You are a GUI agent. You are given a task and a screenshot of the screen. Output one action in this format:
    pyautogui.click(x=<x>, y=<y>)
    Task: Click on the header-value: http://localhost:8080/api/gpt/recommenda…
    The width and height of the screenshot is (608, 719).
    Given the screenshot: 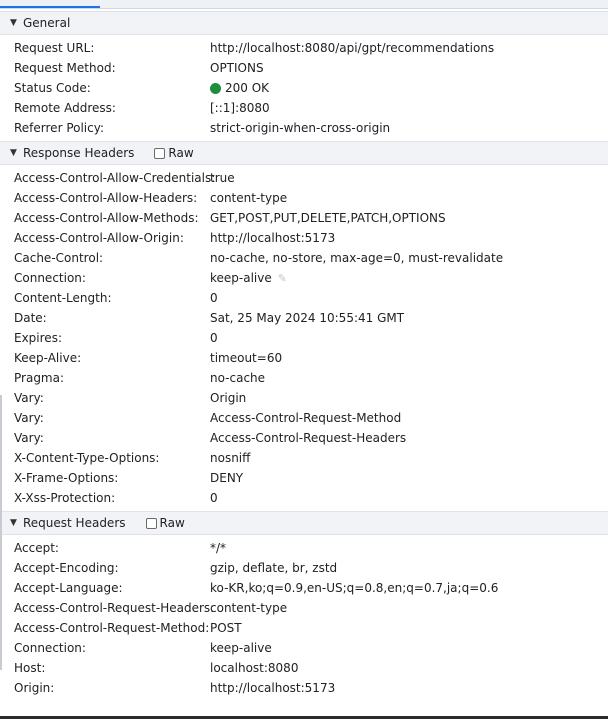 What is the action you would take?
    pyautogui.click(x=352, y=48)
    